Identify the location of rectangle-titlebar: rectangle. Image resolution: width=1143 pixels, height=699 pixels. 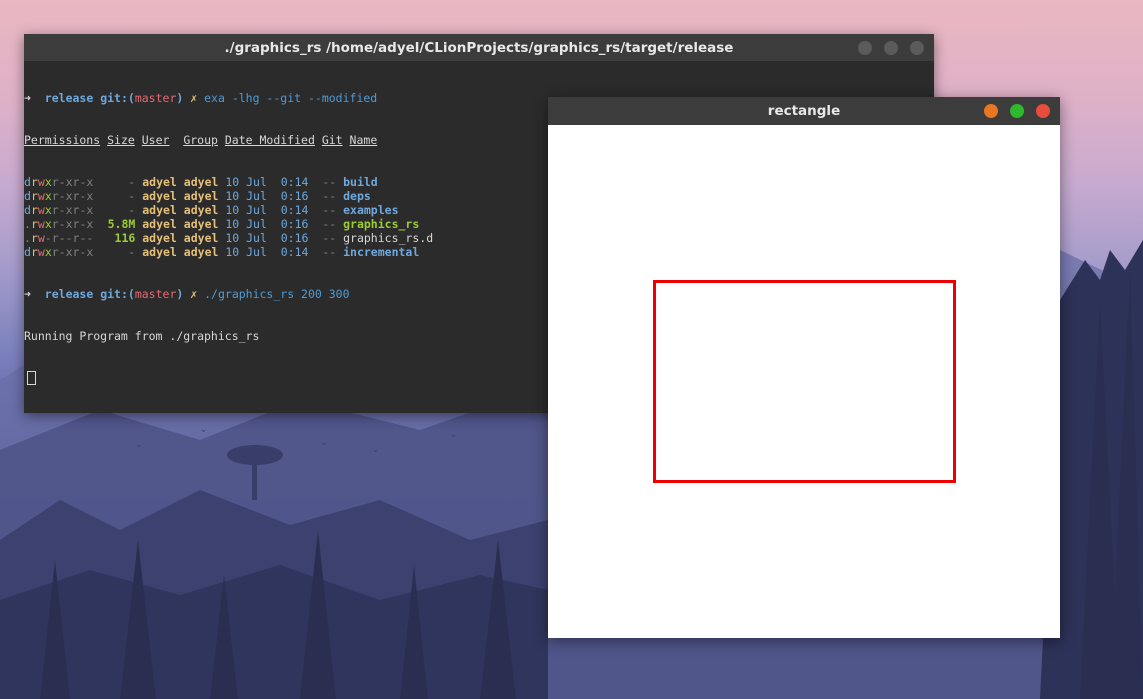
(804, 111).